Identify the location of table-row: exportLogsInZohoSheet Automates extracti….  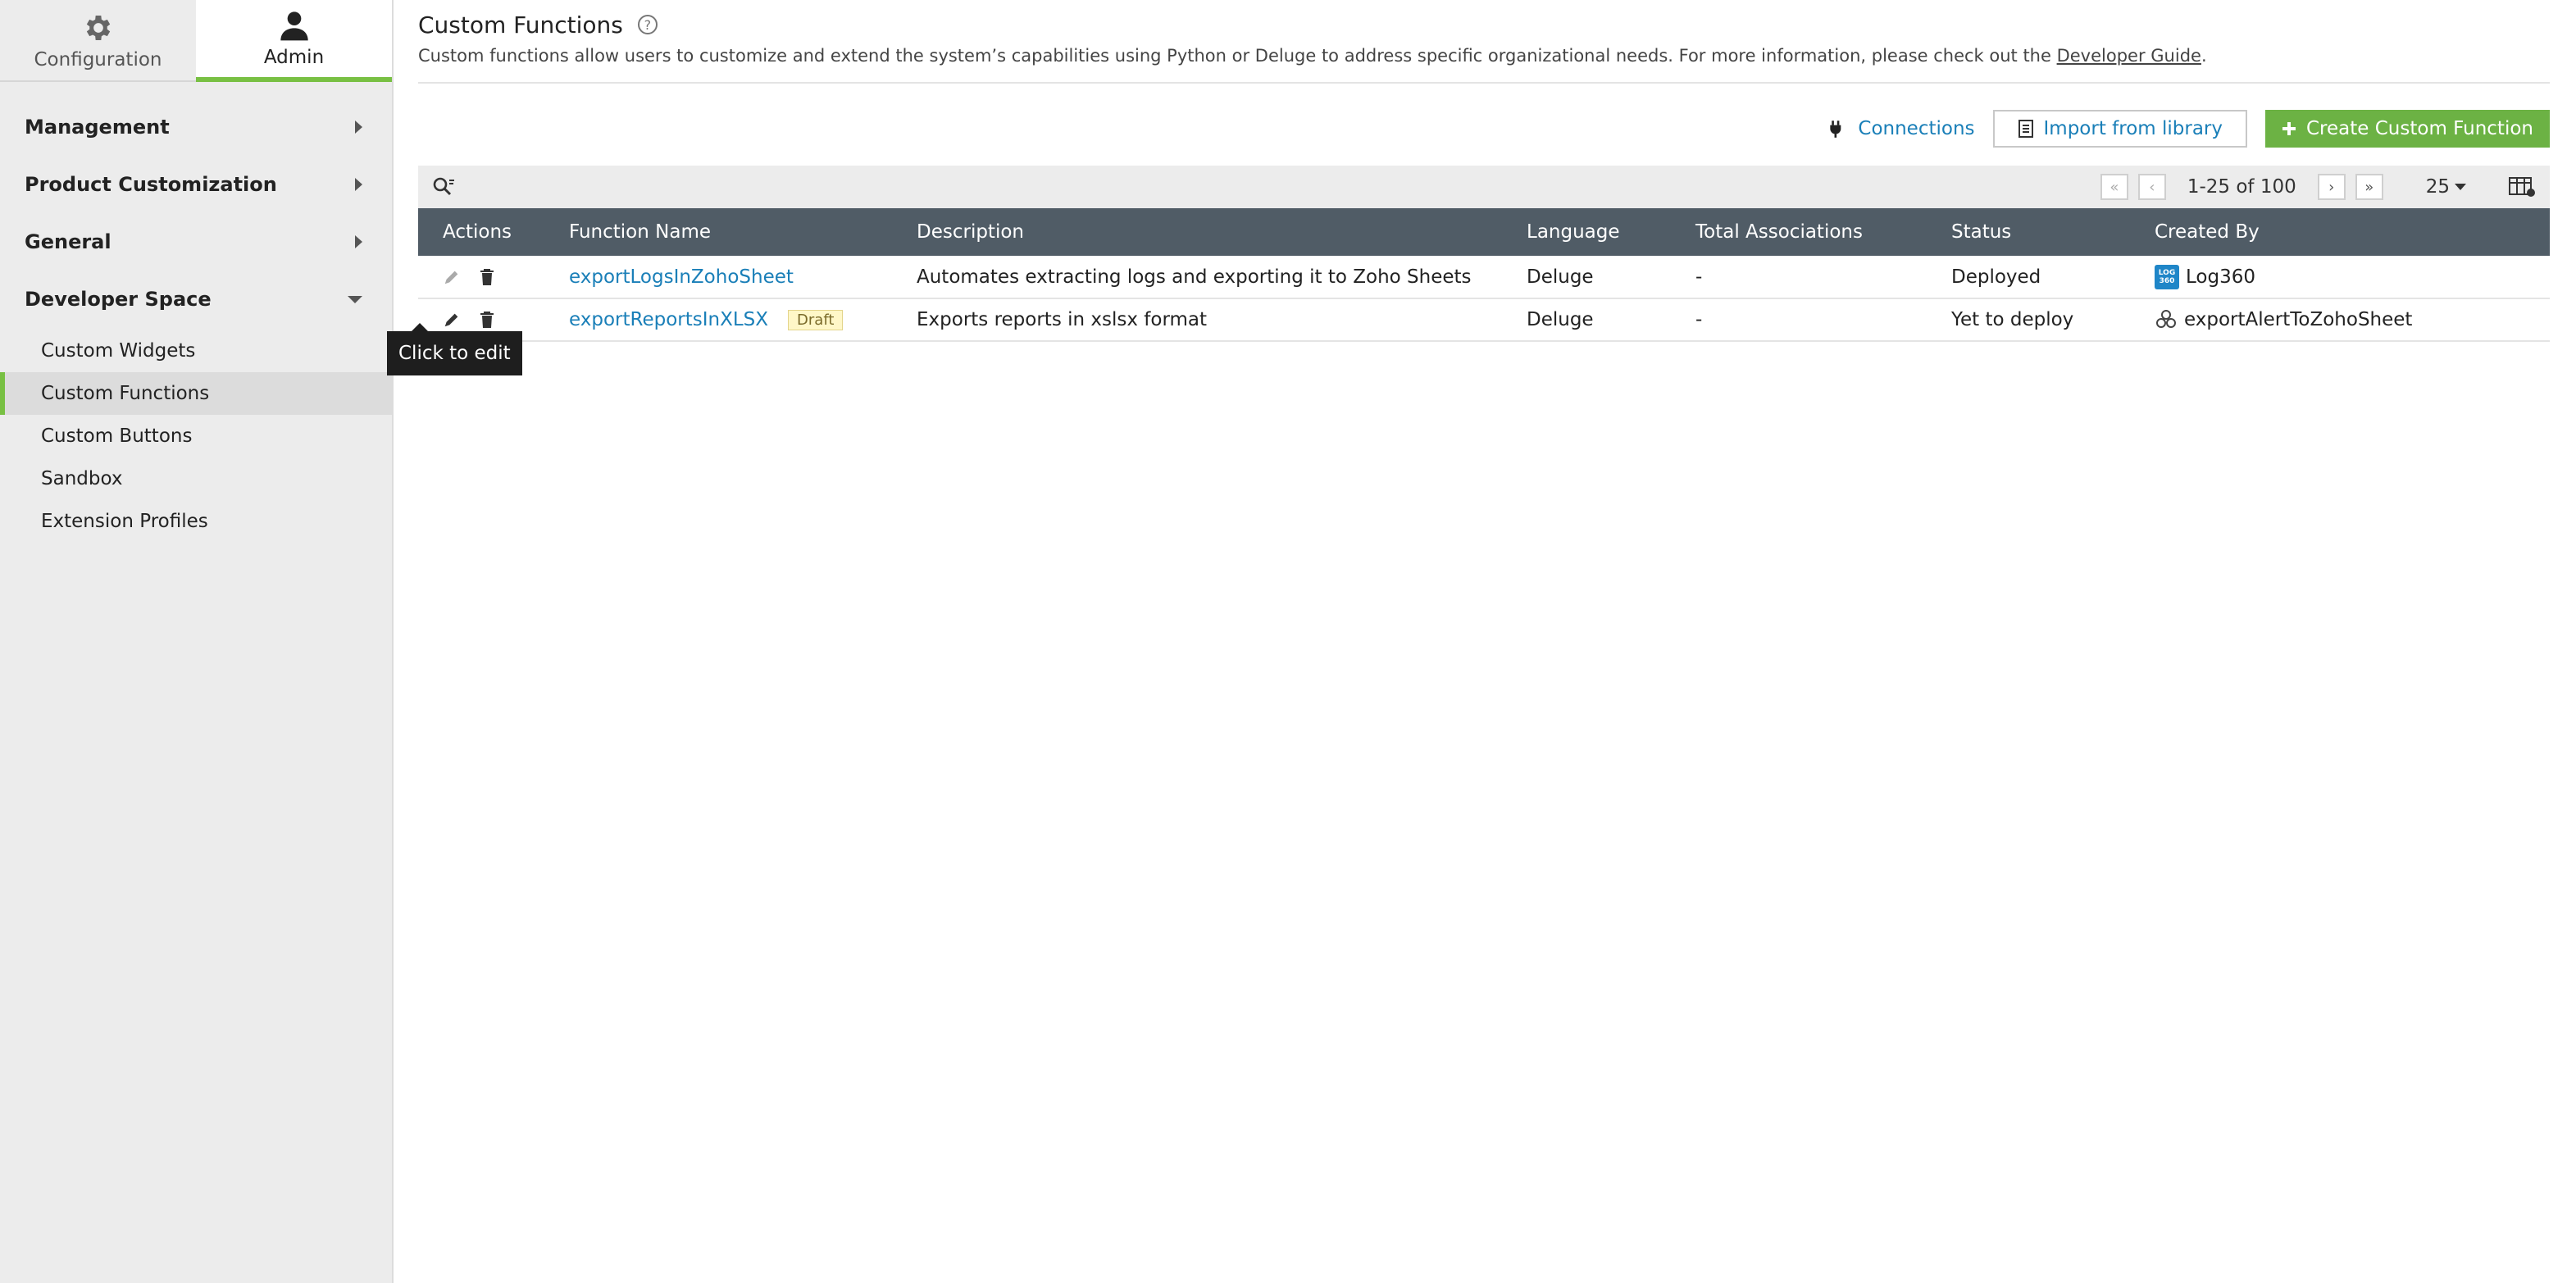
(1484, 277).